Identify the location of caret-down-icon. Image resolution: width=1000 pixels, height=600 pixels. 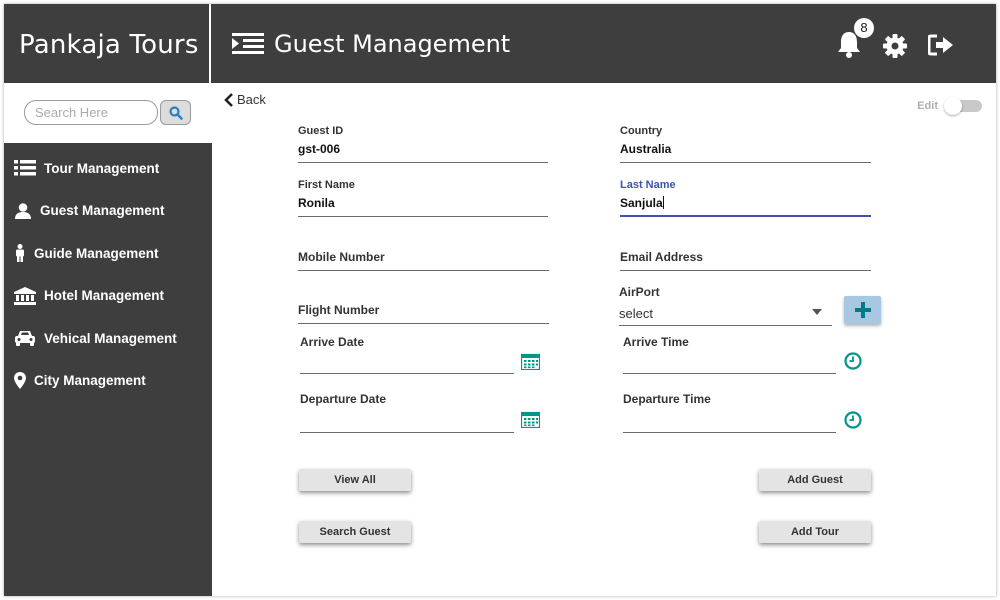
(817, 312).